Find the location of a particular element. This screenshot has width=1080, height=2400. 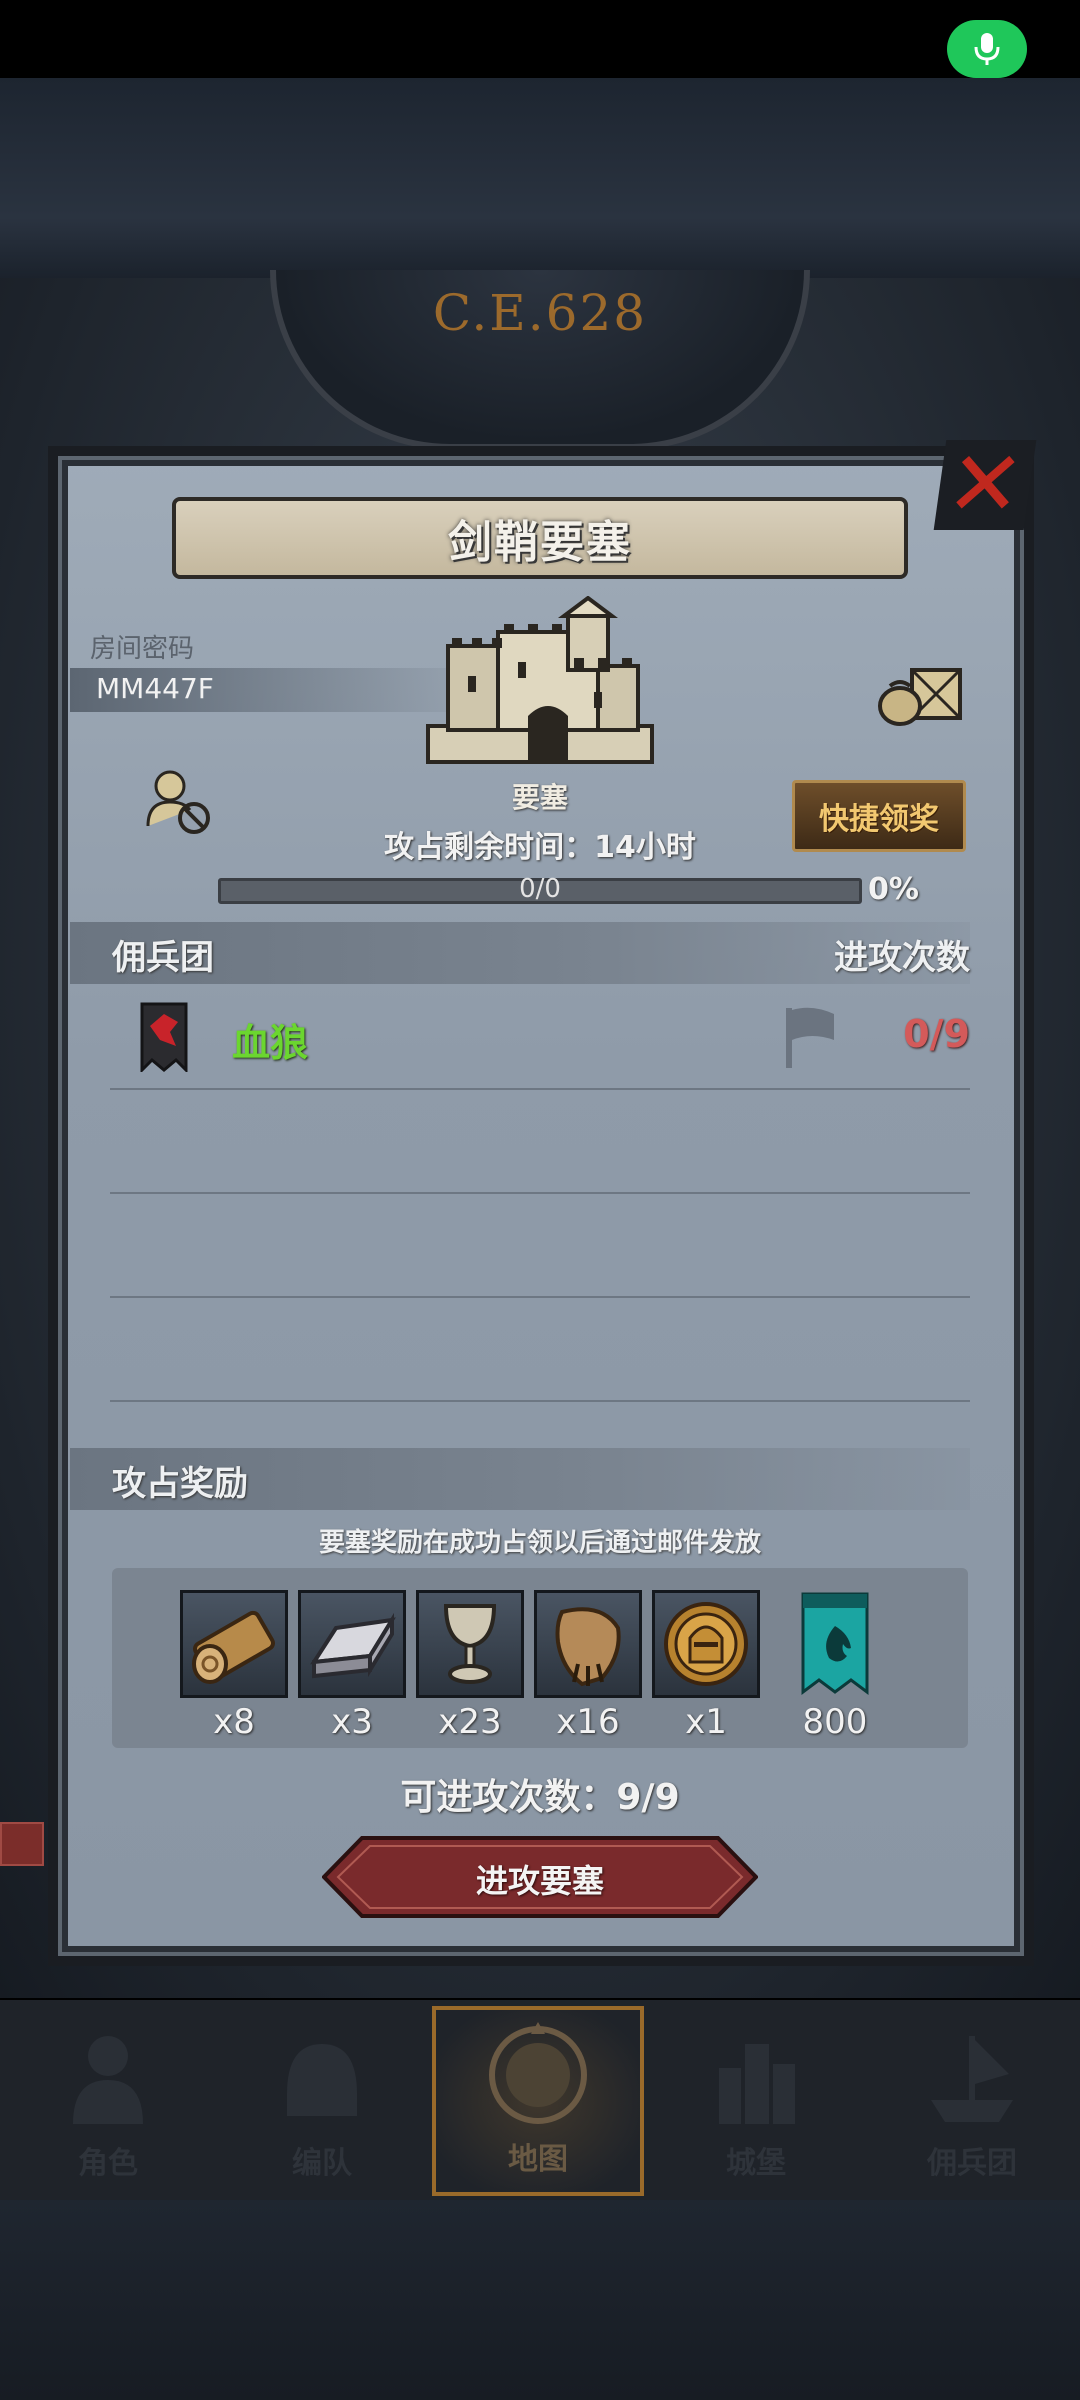

formation-helmet-icon is located at coordinates (322, 2080).